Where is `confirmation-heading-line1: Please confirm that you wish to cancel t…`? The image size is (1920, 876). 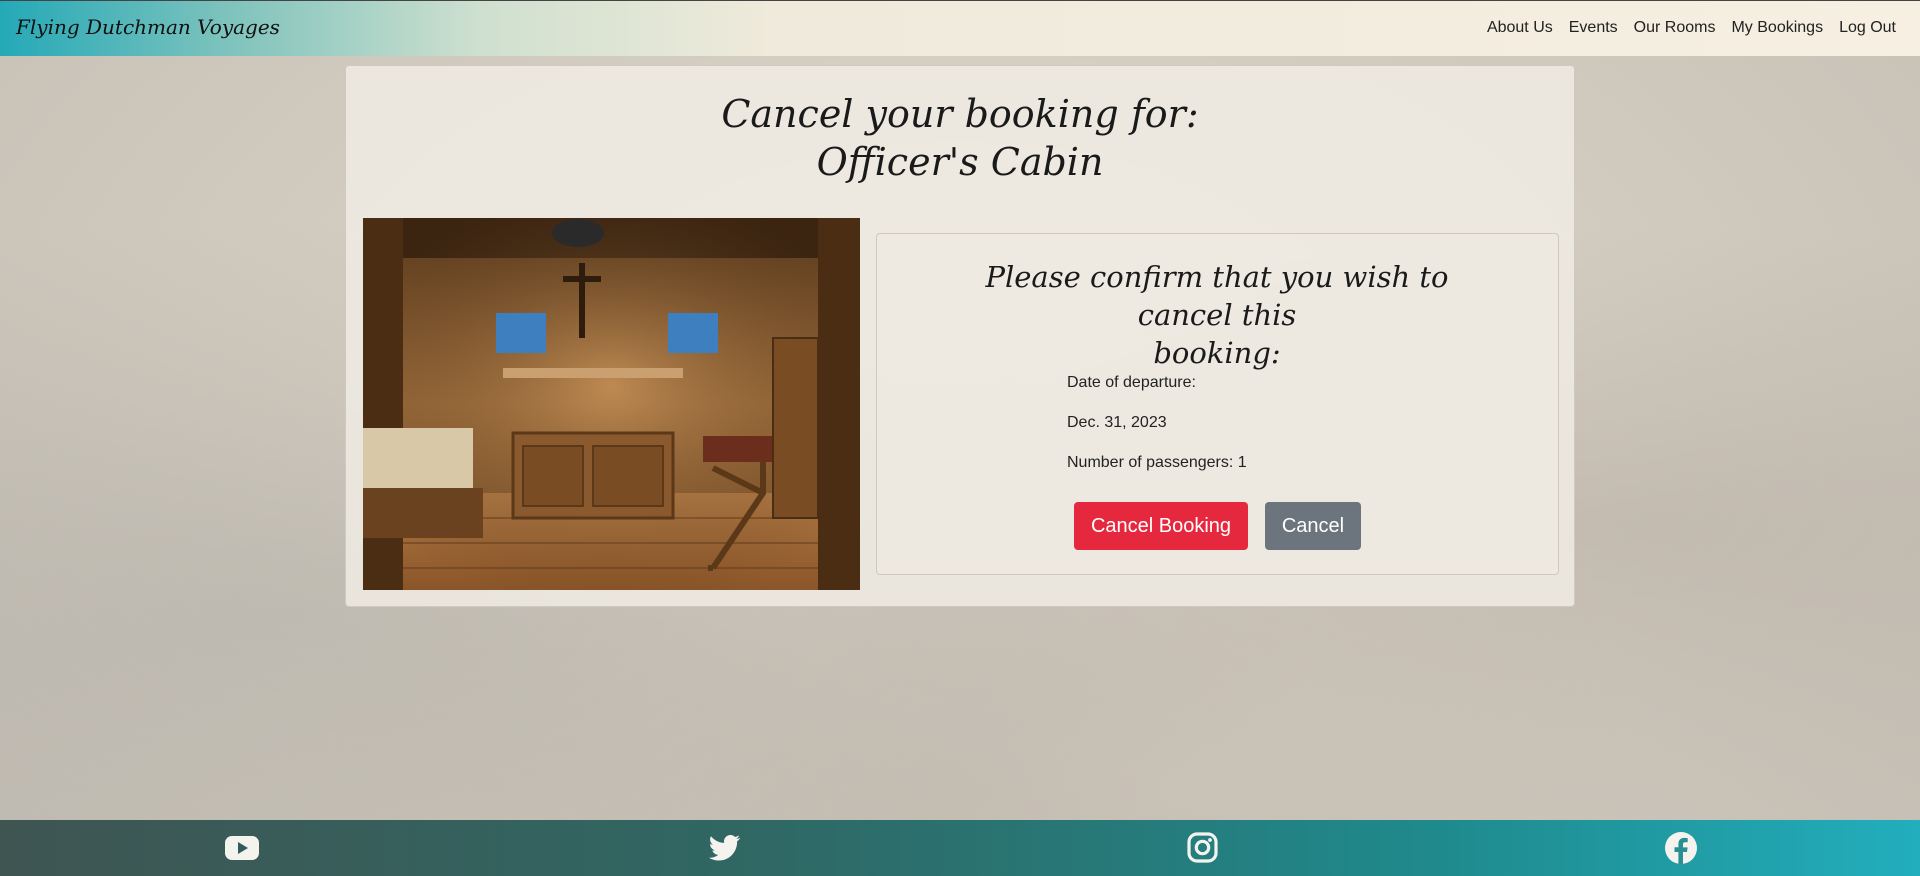 confirmation-heading-line1: Please confirm that you wish to cancel t… is located at coordinates (1217, 296).